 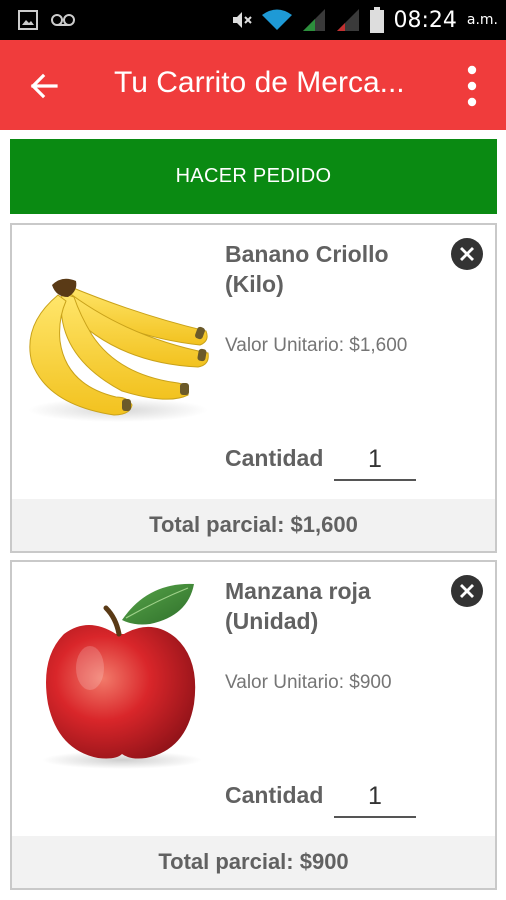 I want to click on status-right-icons: 08:24 a.m., so click(x=364, y=20).